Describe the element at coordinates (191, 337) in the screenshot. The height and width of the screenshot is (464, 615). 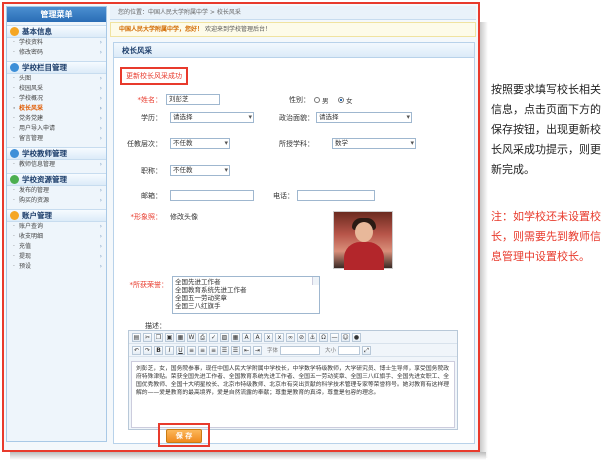
I see `paste-word-icon: W` at that location.